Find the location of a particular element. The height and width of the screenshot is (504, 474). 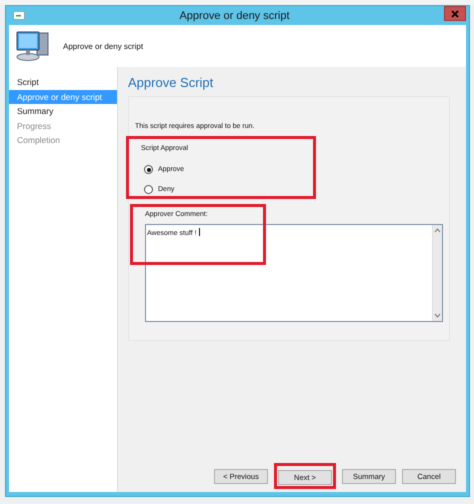

scroll-down-icon is located at coordinates (437, 315).